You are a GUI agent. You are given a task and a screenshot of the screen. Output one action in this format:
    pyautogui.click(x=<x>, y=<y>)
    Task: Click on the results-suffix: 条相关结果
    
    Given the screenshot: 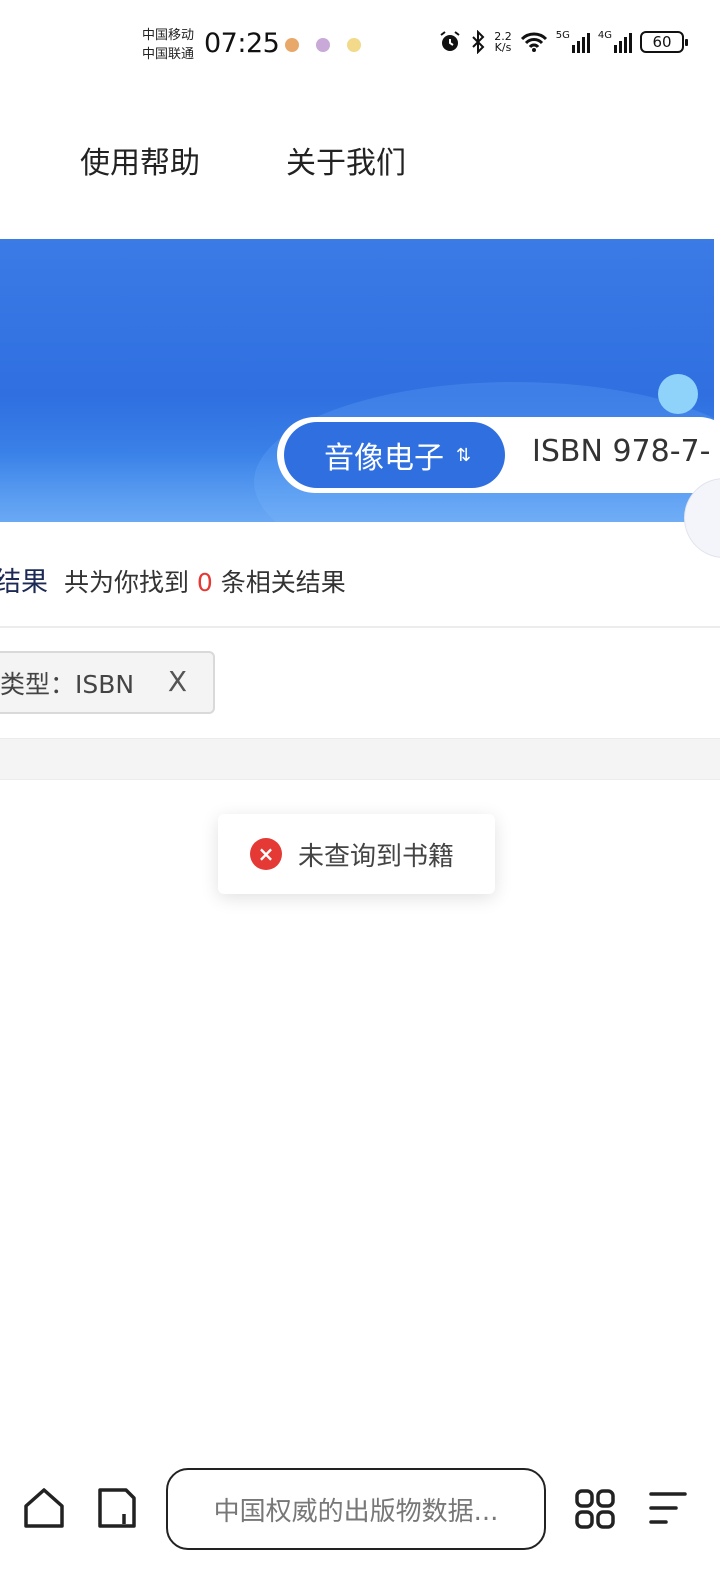 What is the action you would take?
    pyautogui.click(x=283, y=582)
    